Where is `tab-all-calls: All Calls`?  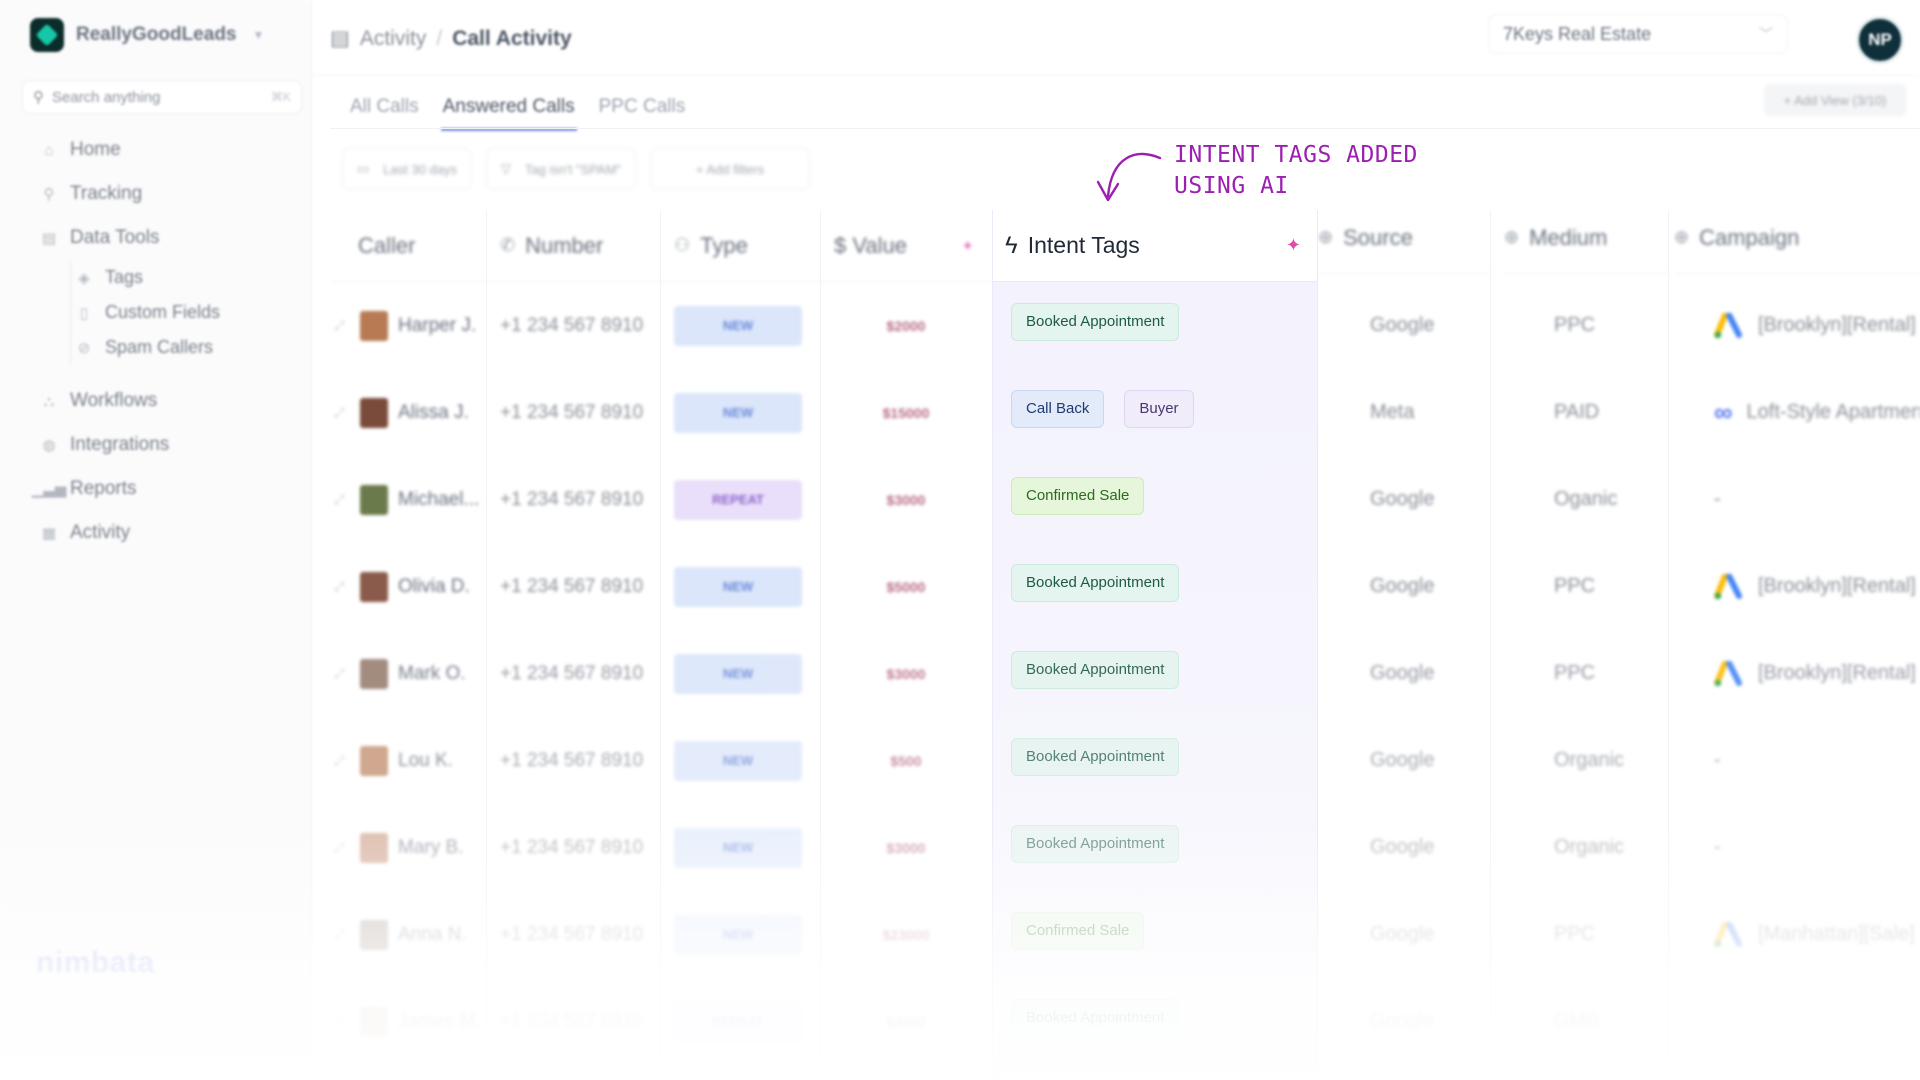 tab-all-calls: All Calls is located at coordinates (384, 111).